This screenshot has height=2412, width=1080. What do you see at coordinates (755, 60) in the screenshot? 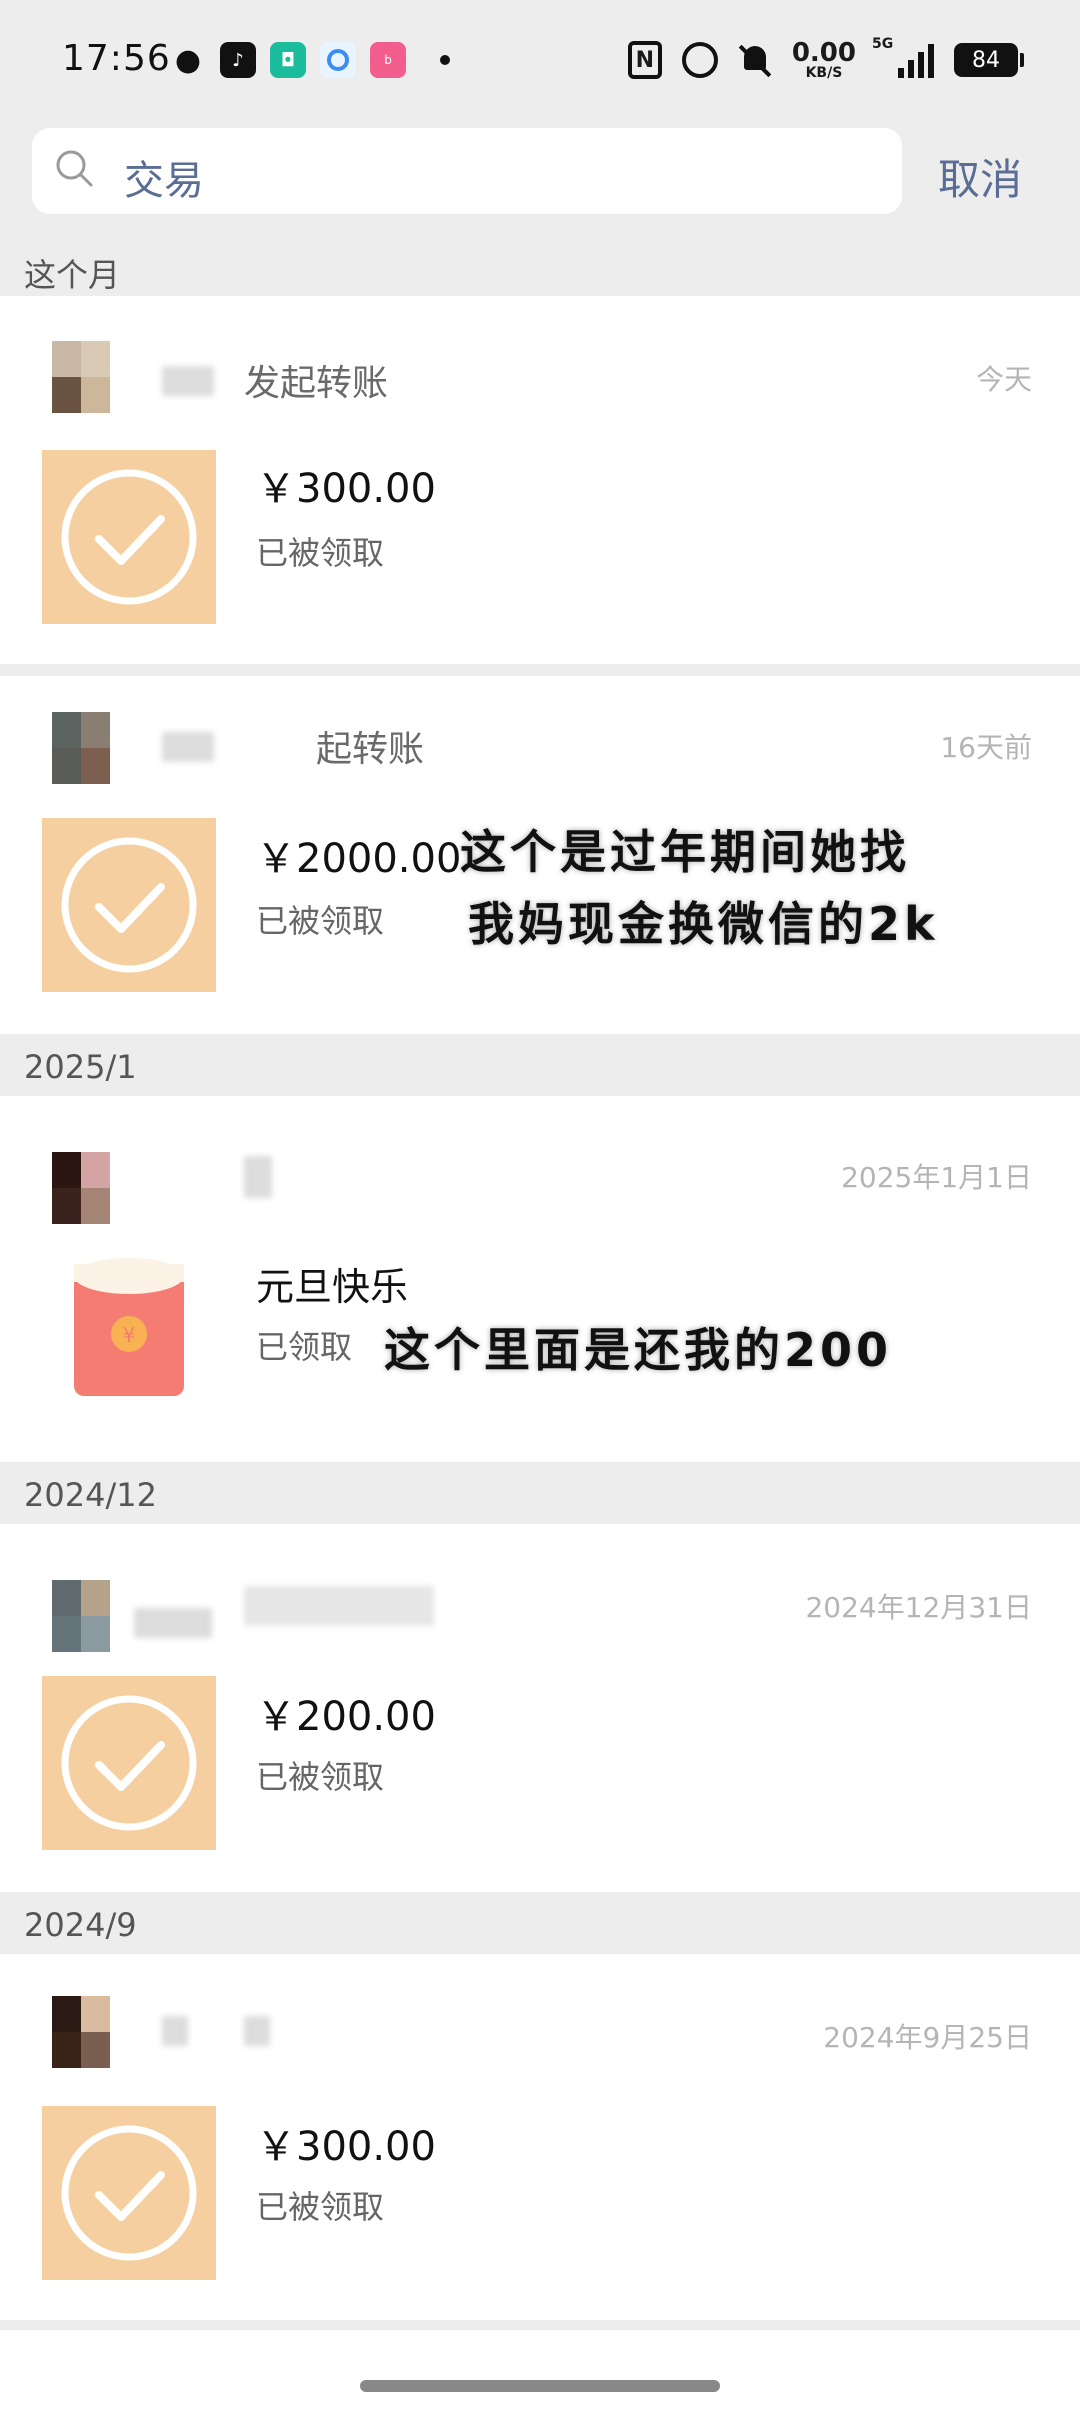
I see `mute-bell-icon` at bounding box center [755, 60].